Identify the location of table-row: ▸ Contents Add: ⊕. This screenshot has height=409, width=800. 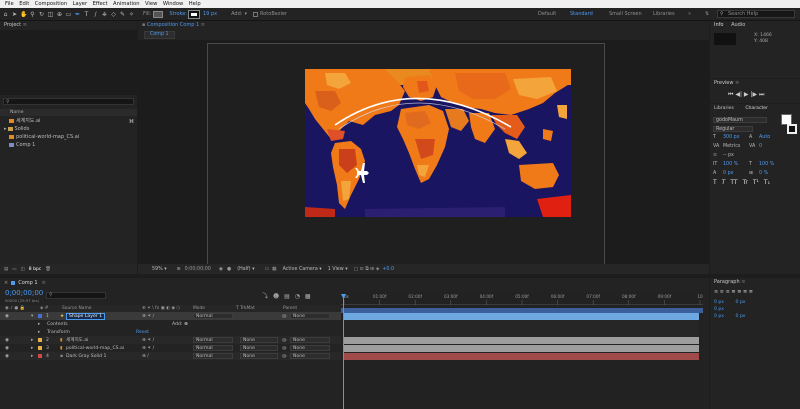
(170, 324).